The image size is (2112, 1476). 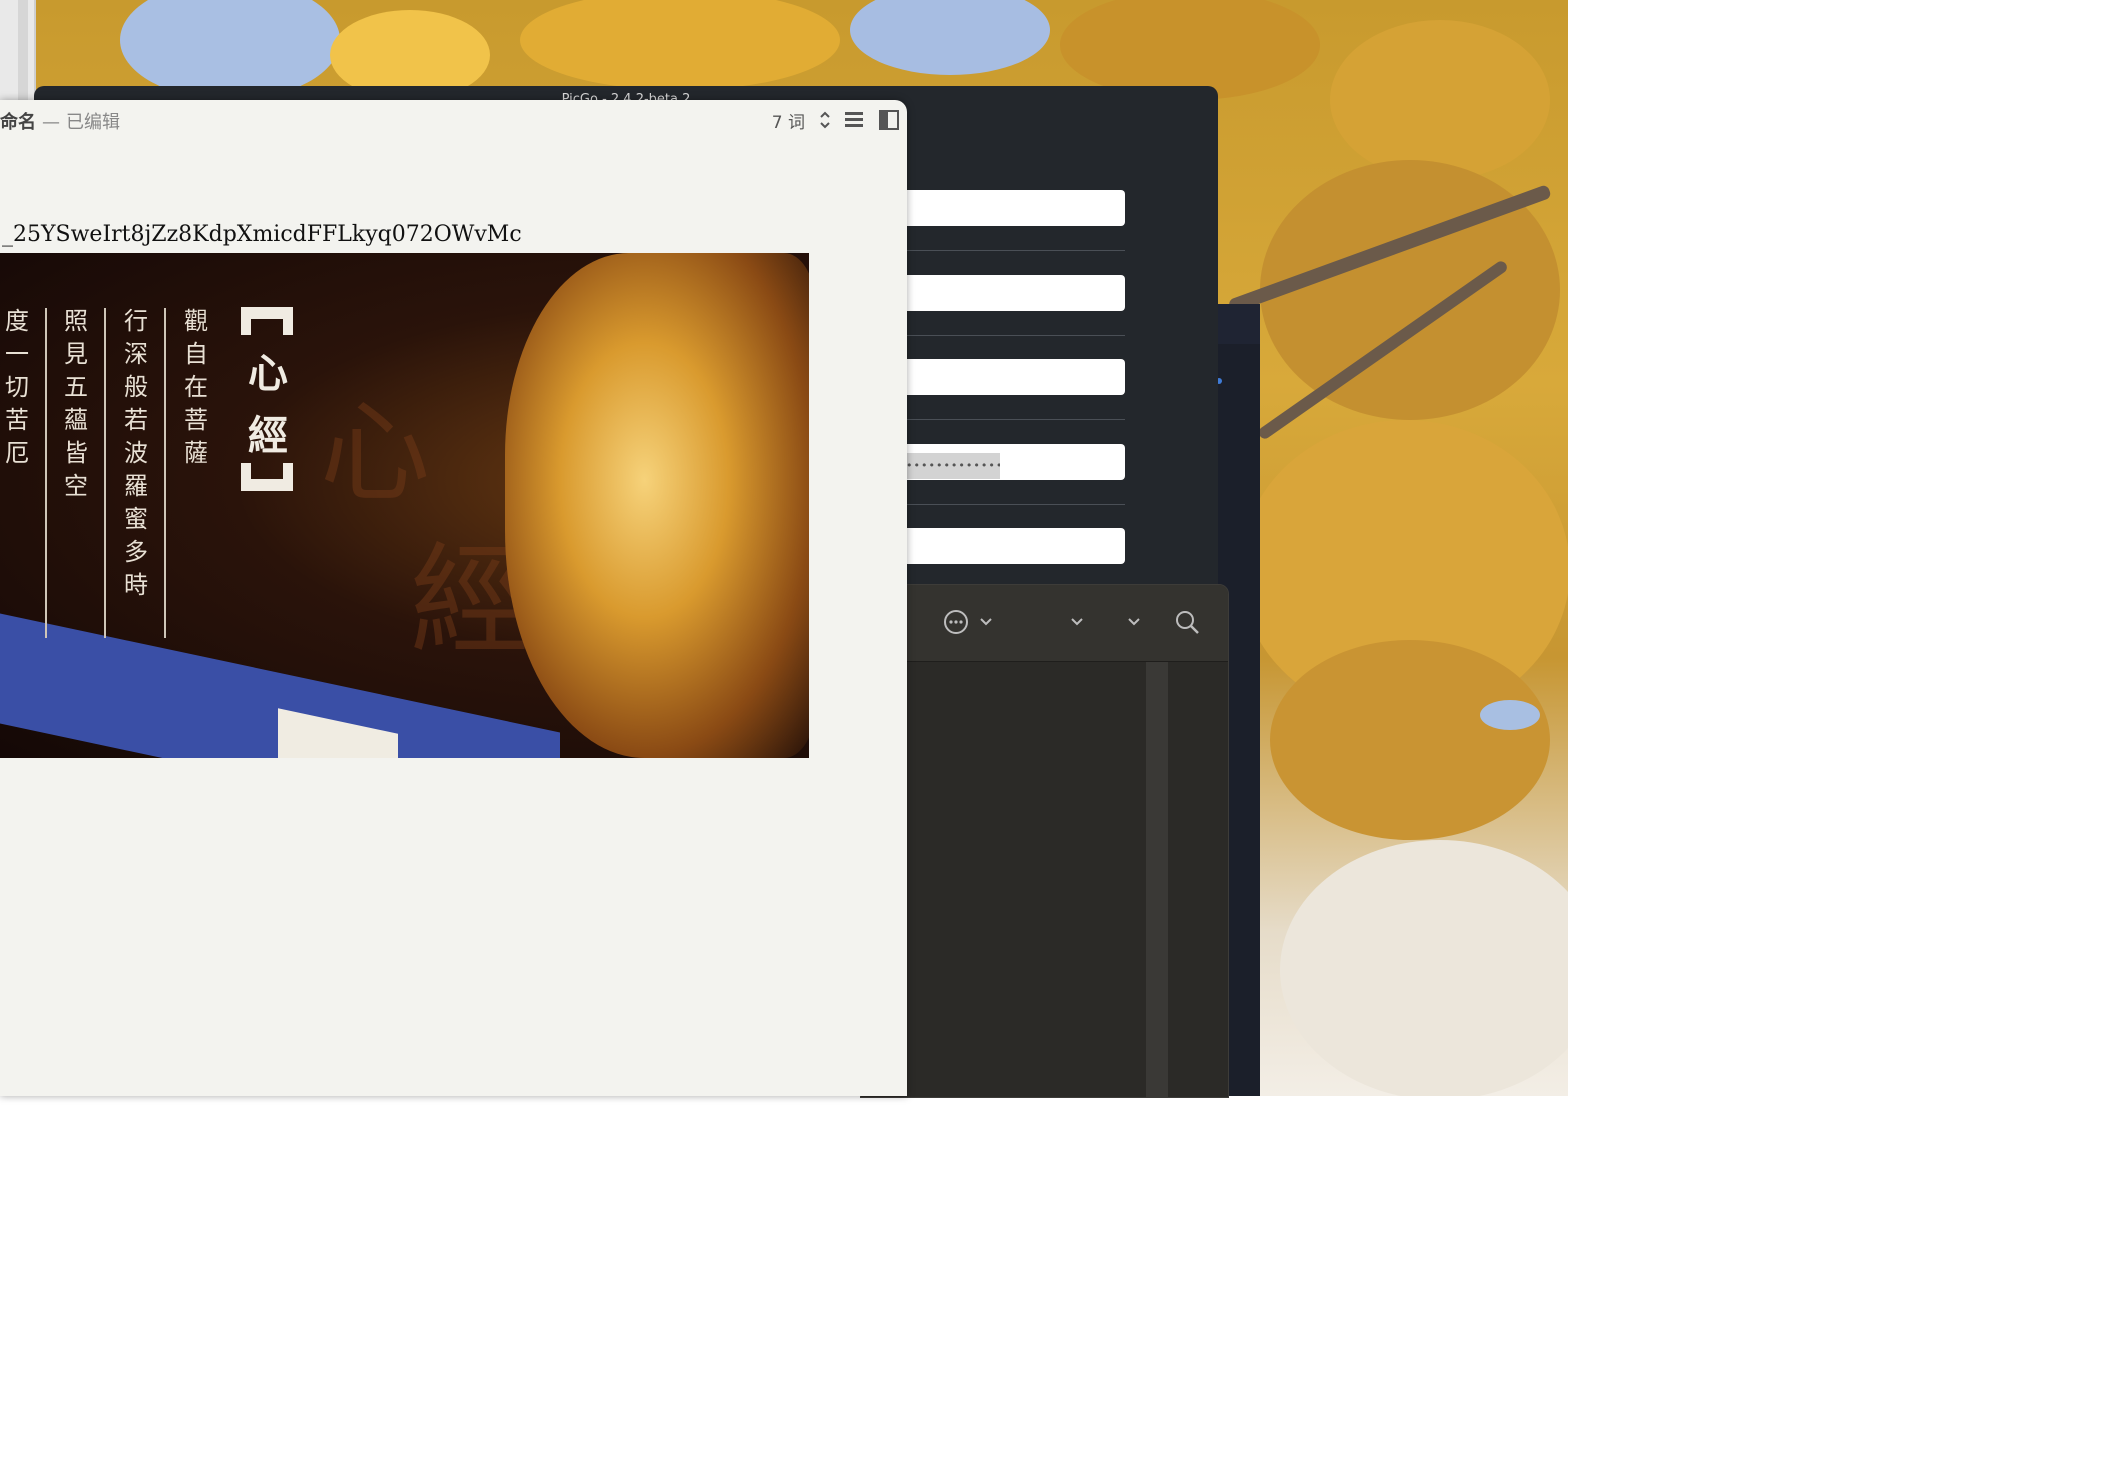 I want to click on word-count: 7 词, so click(x=788, y=120).